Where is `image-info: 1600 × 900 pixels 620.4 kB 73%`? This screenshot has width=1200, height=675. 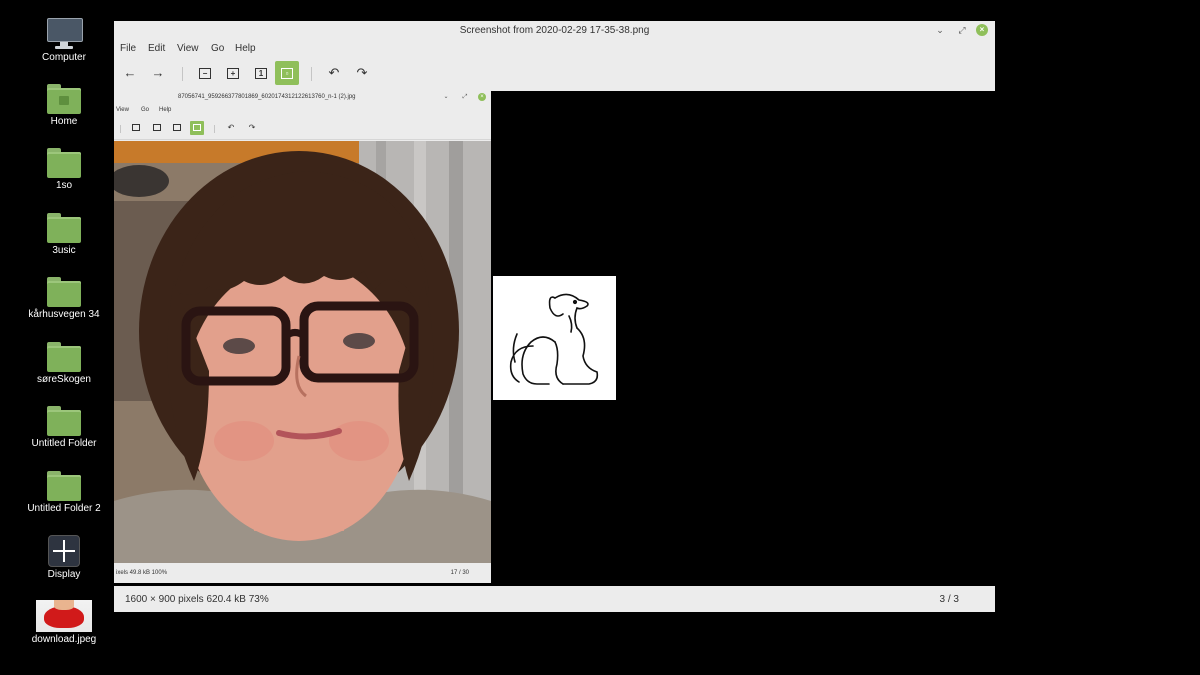
image-info: 1600 × 900 pixels 620.4 kB 73% is located at coordinates (197, 599).